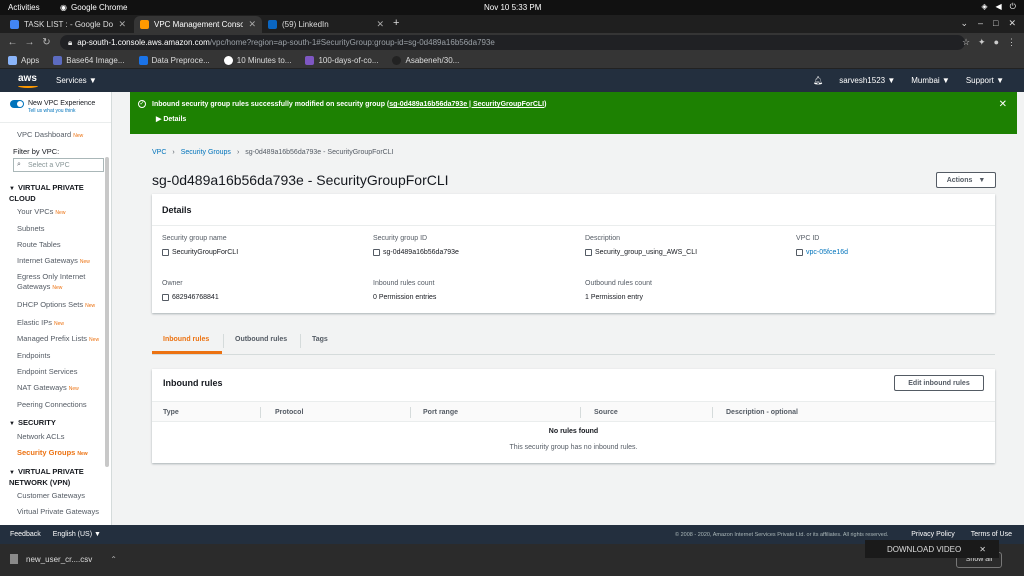 This screenshot has height=576, width=1024. Describe the element at coordinates (52, 404) in the screenshot. I see `sidebar-item-peering: Peering Connections` at that location.